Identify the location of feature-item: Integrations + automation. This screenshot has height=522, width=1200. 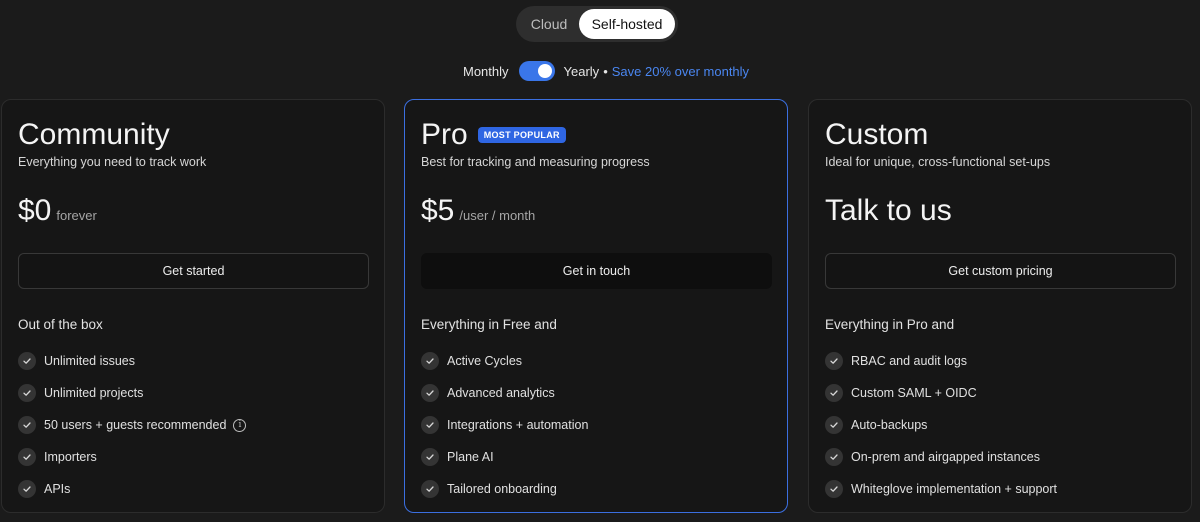
(504, 425).